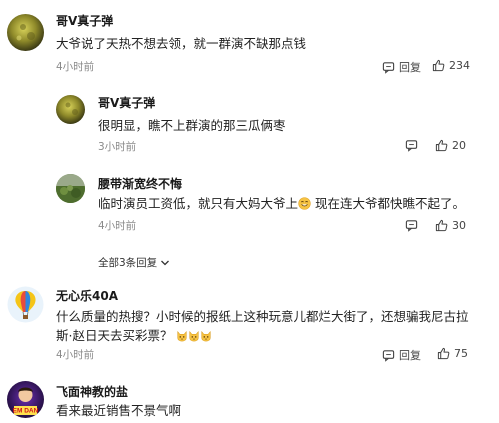 The height and width of the screenshot is (423, 499). What do you see at coordinates (140, 184) in the screenshot?
I see `reply-username: 腰带渐宽终不悔` at bounding box center [140, 184].